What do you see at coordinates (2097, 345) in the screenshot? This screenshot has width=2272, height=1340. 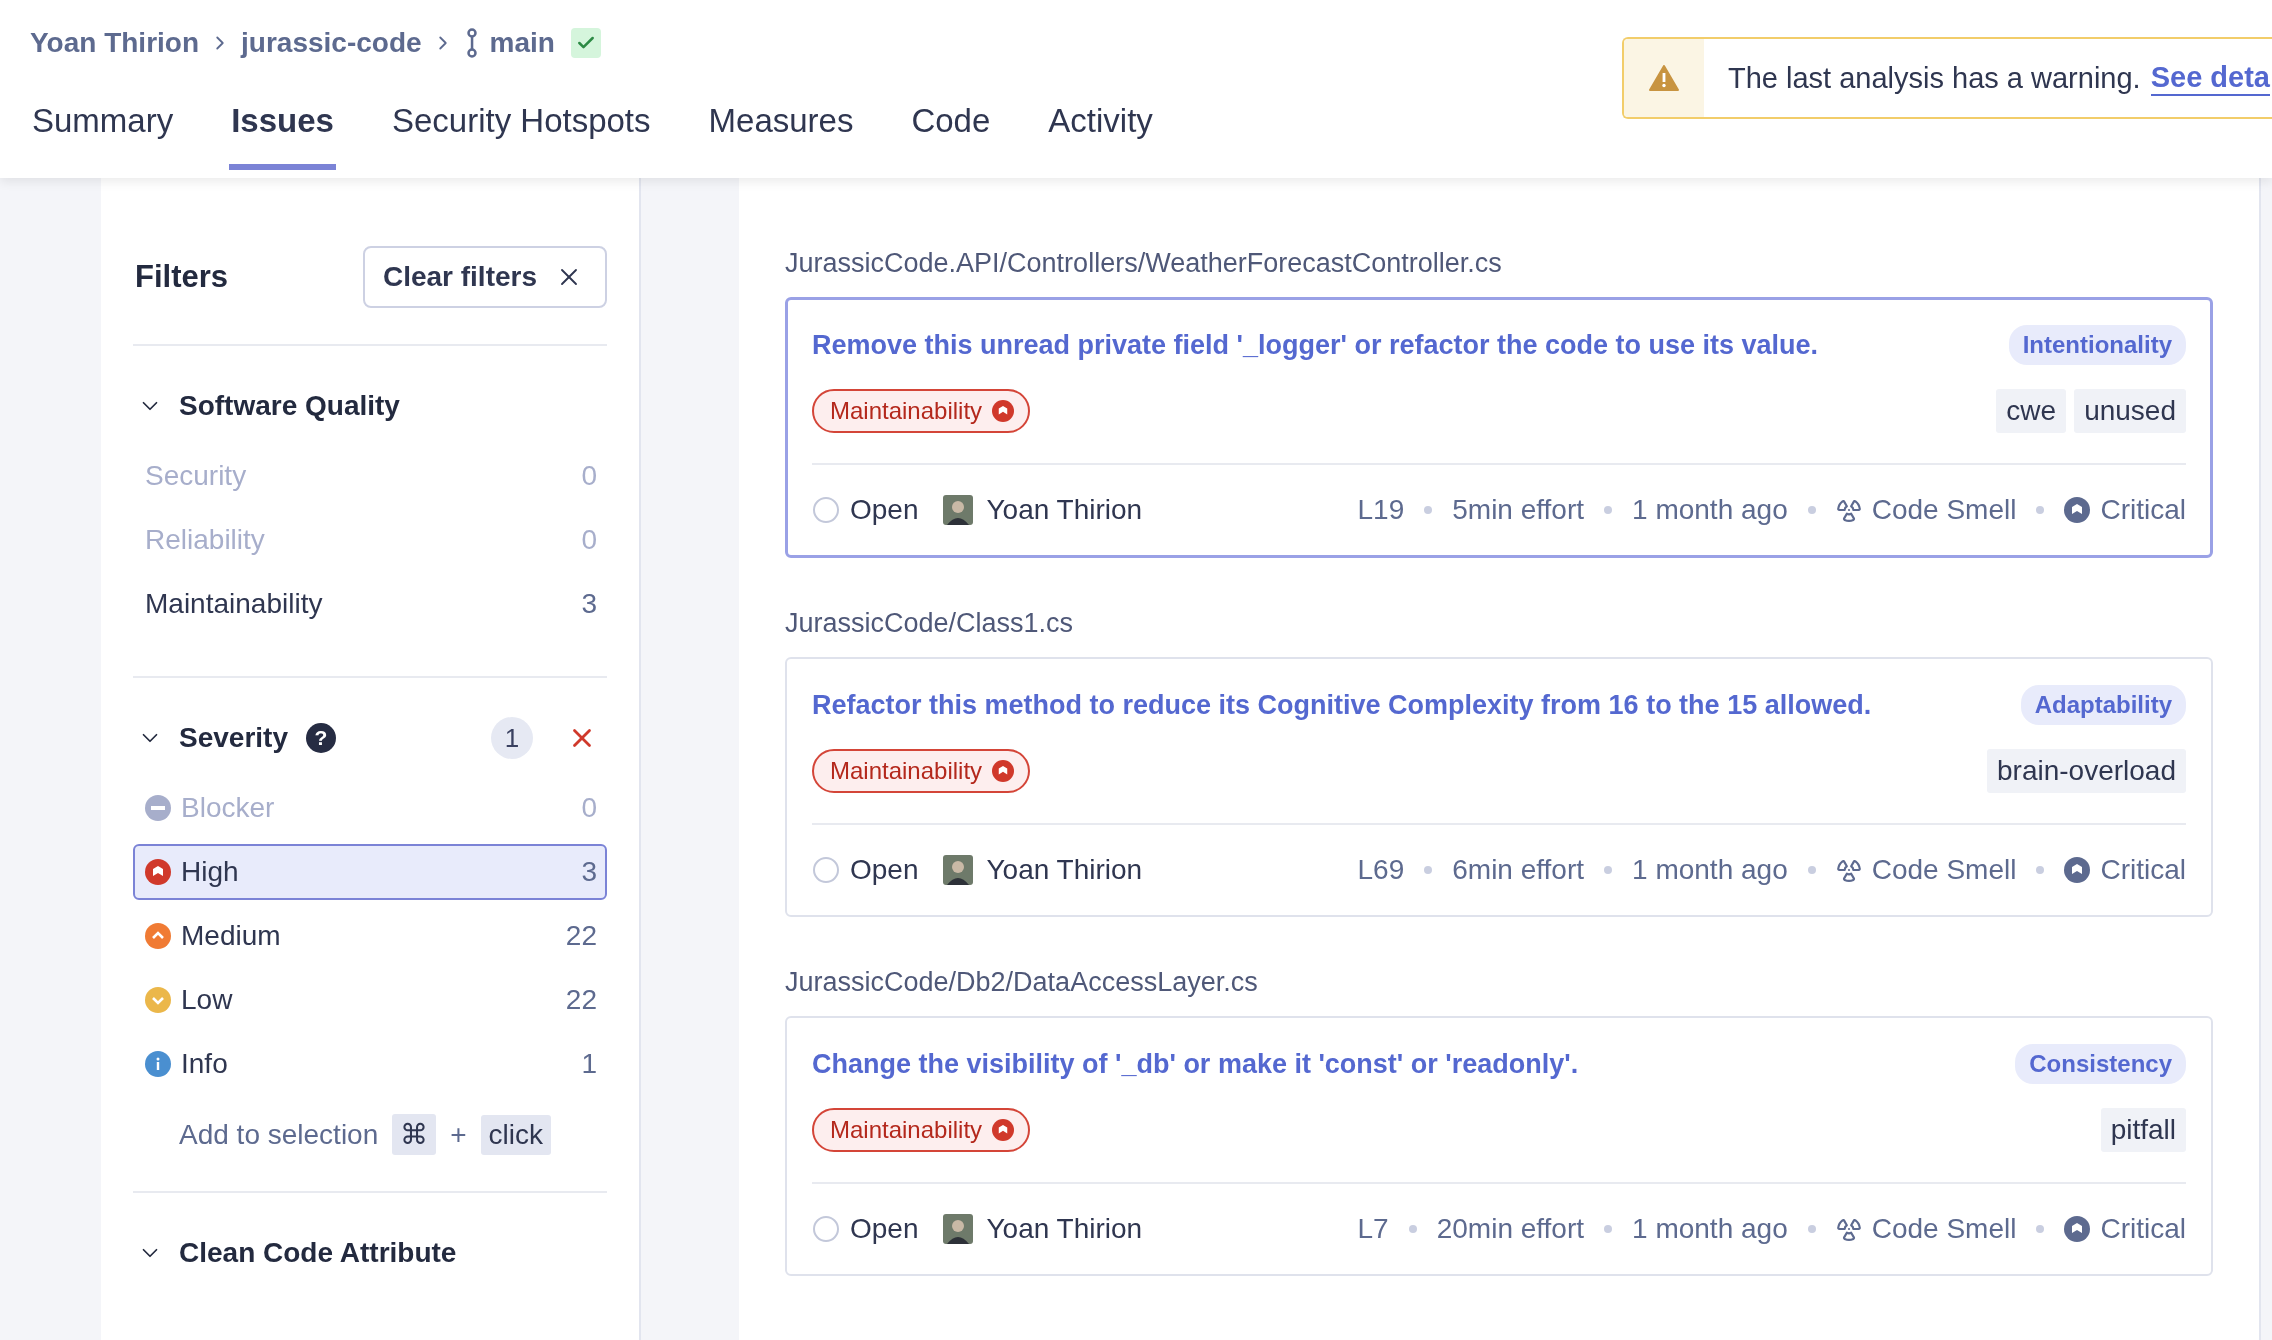 I see `attribute-tag: Intentionality` at bounding box center [2097, 345].